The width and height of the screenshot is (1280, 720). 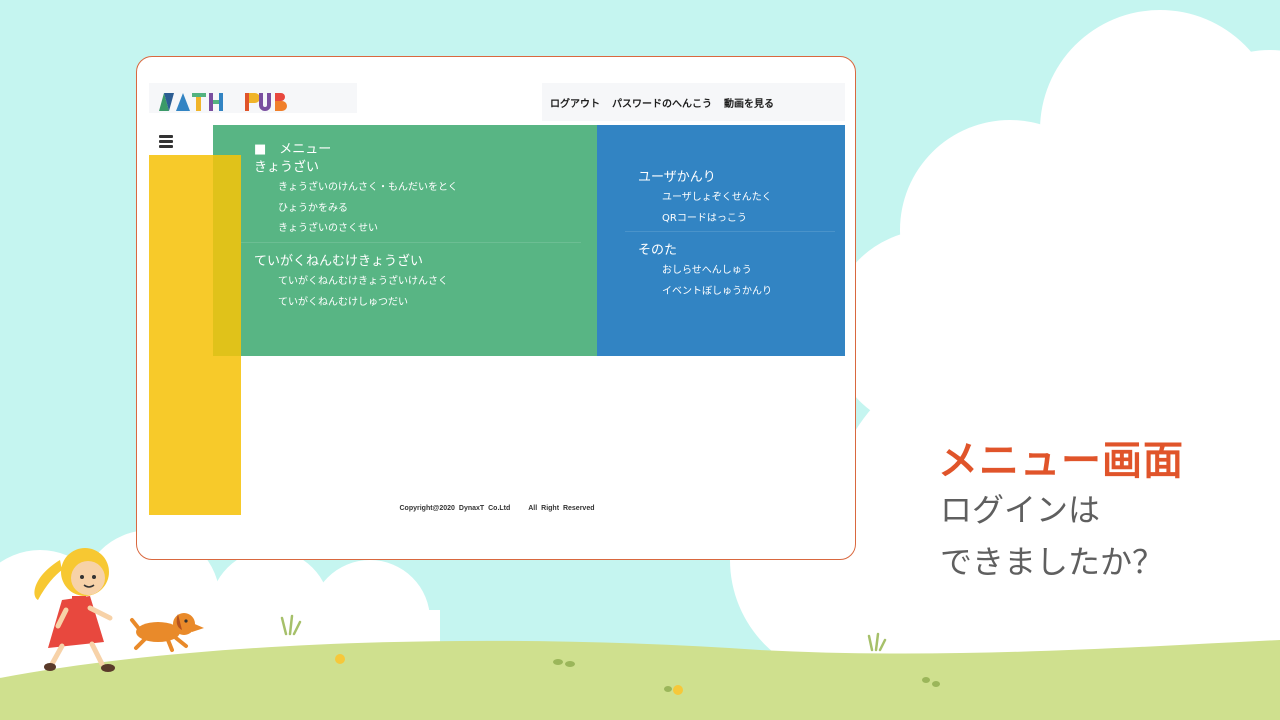 What do you see at coordinates (677, 177) in the screenshot?
I see `menu-section-user: ユーザかんり` at bounding box center [677, 177].